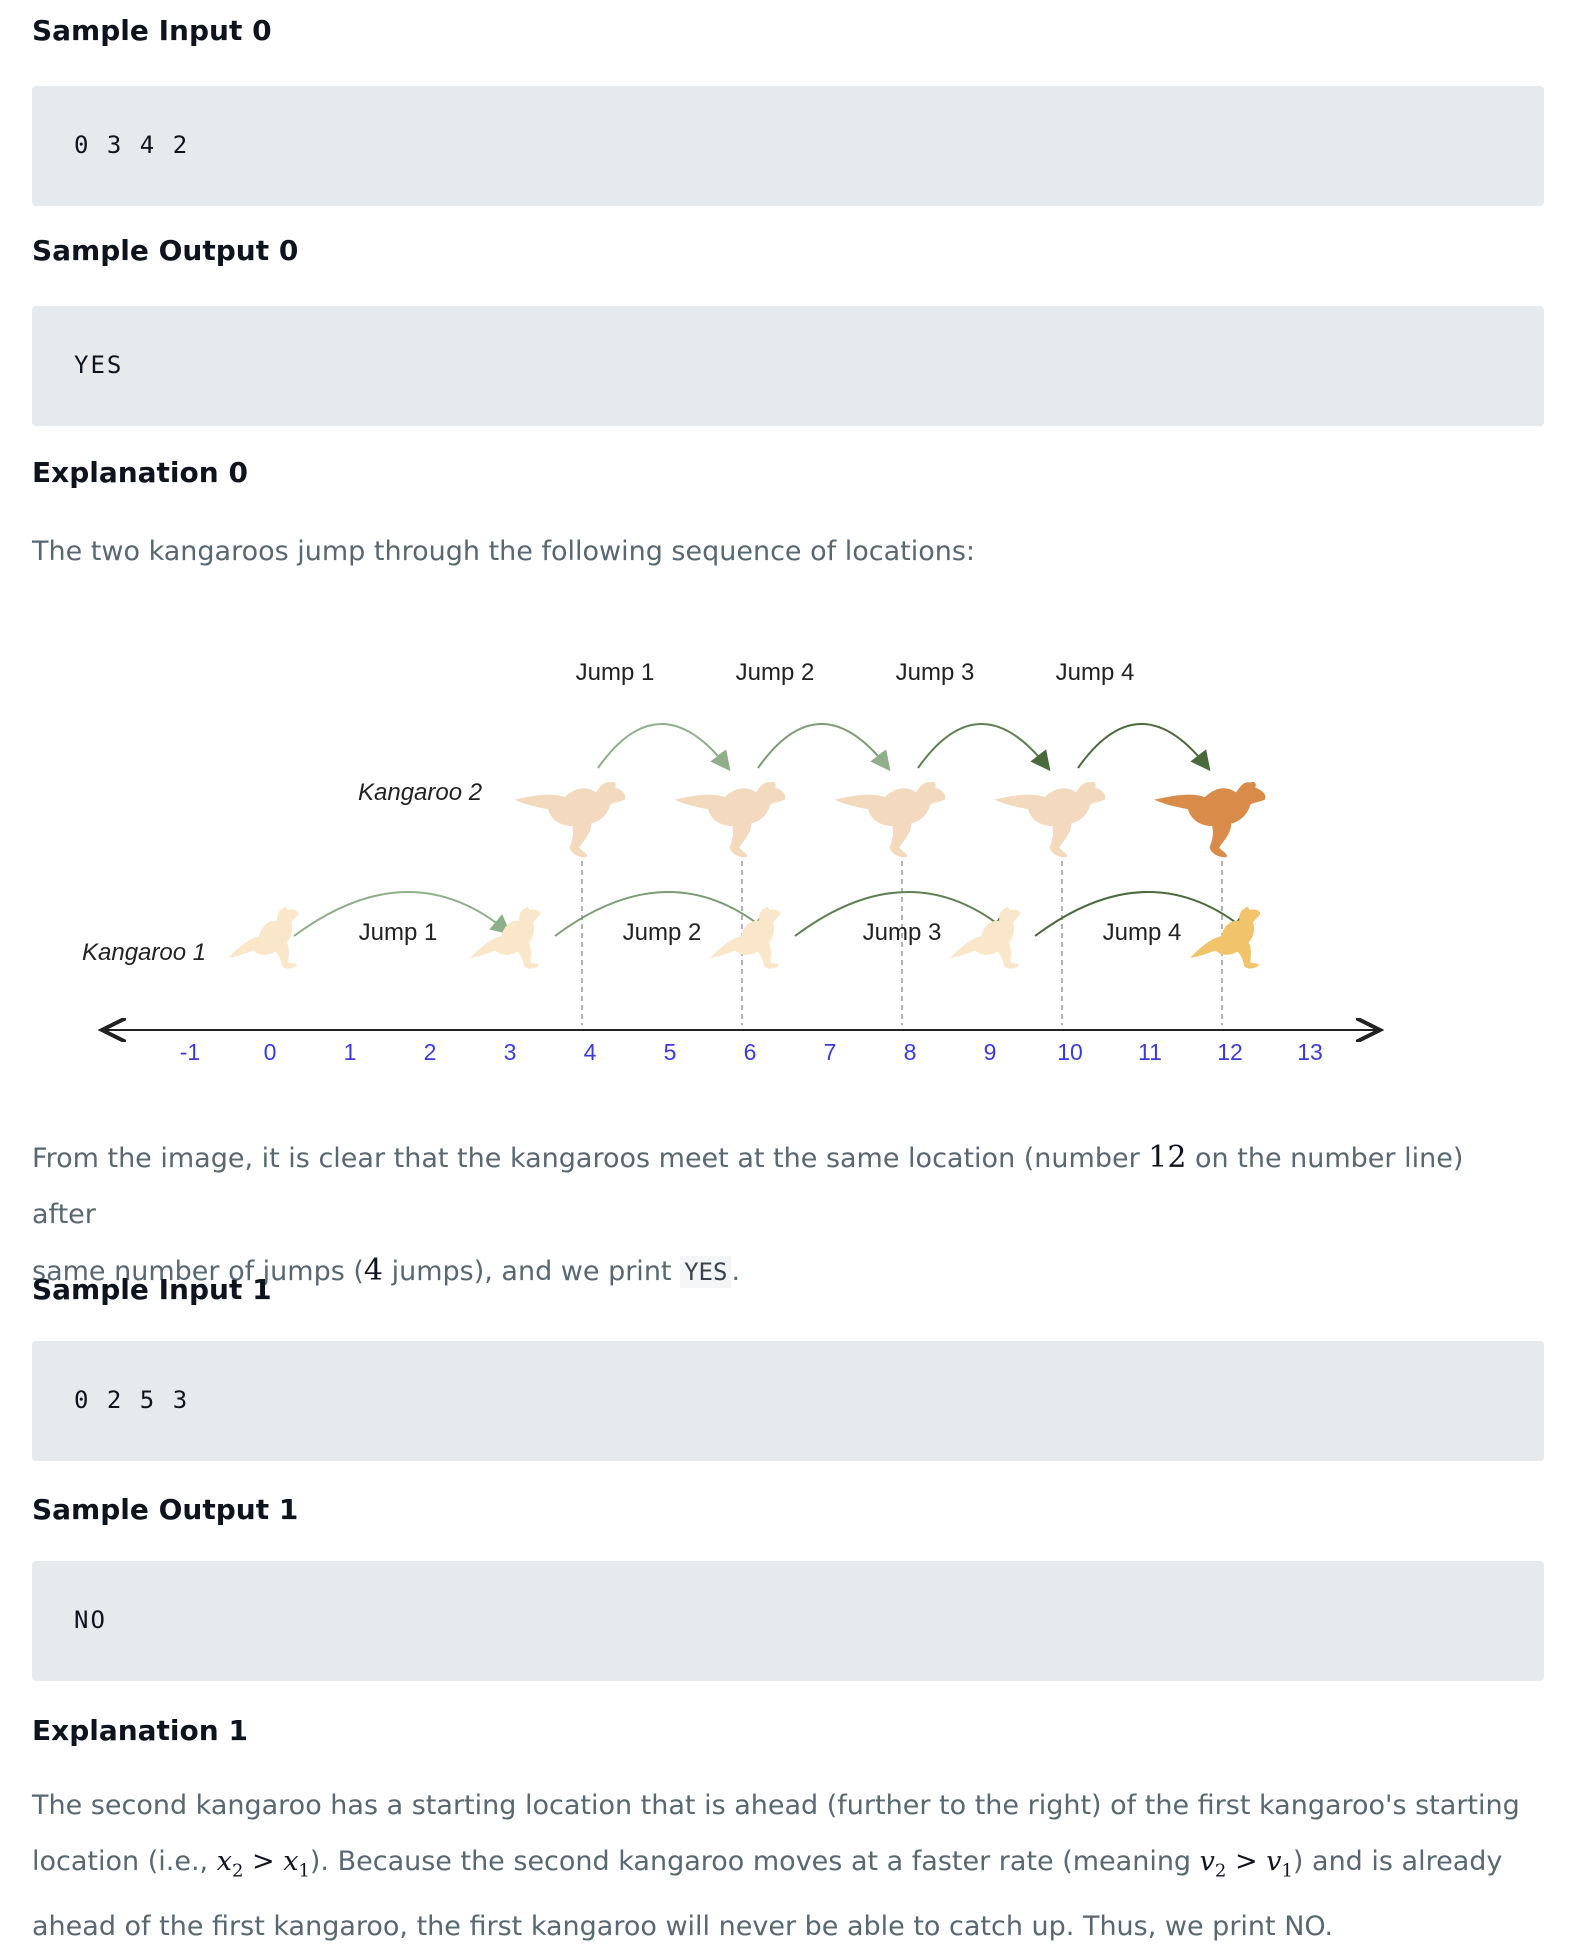 Image resolution: width=1572 pixels, height=1958 pixels. I want to click on tick-label: 11, so click(1150, 1052).